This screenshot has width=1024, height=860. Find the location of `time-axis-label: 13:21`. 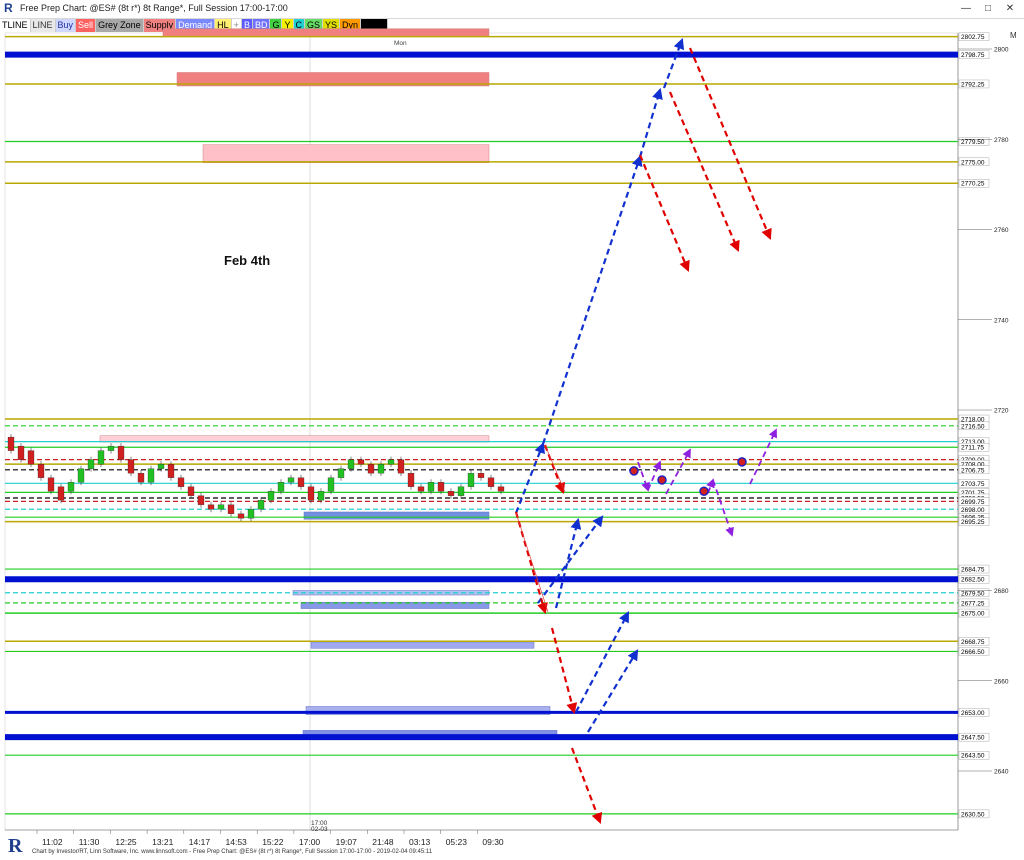

time-axis-label: 13:21 is located at coordinates (163, 842).